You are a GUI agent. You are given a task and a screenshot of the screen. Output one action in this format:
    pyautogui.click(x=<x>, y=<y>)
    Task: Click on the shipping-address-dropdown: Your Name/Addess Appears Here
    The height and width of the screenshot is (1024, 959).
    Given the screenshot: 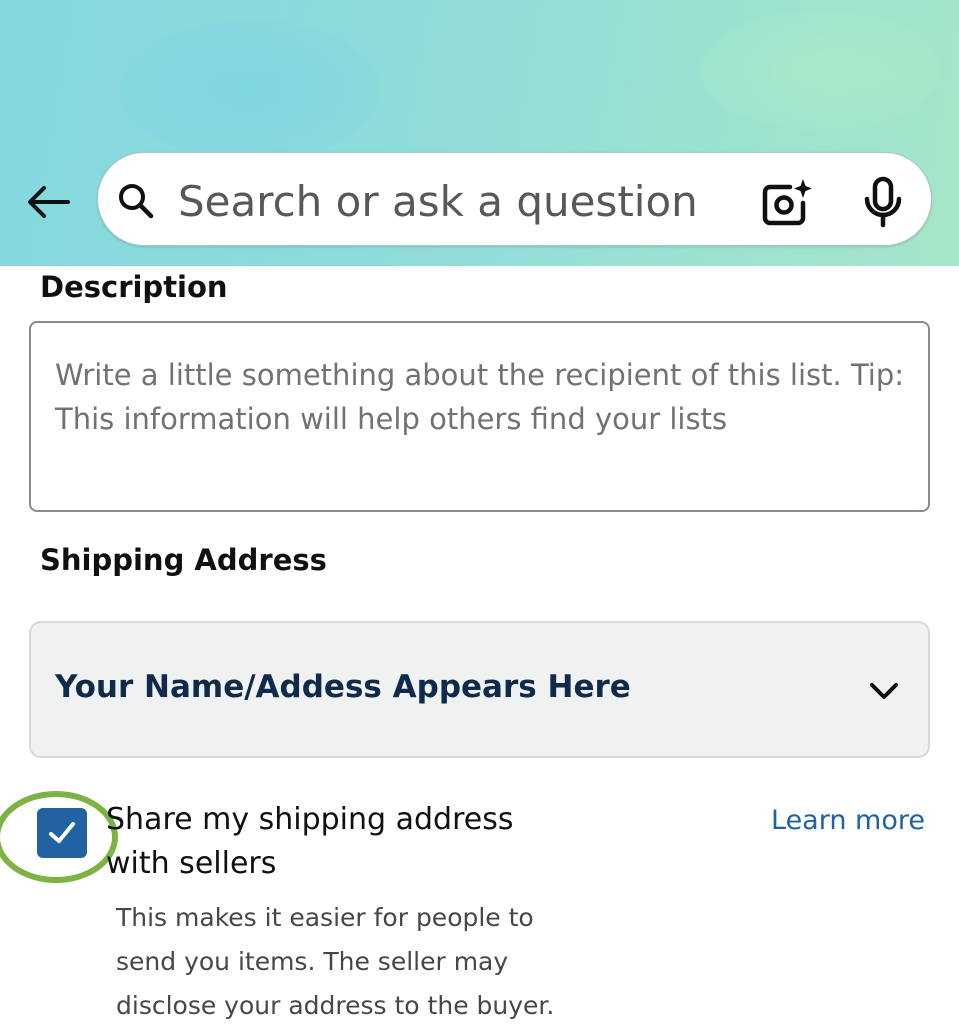 What is the action you would take?
    pyautogui.click(x=479, y=689)
    